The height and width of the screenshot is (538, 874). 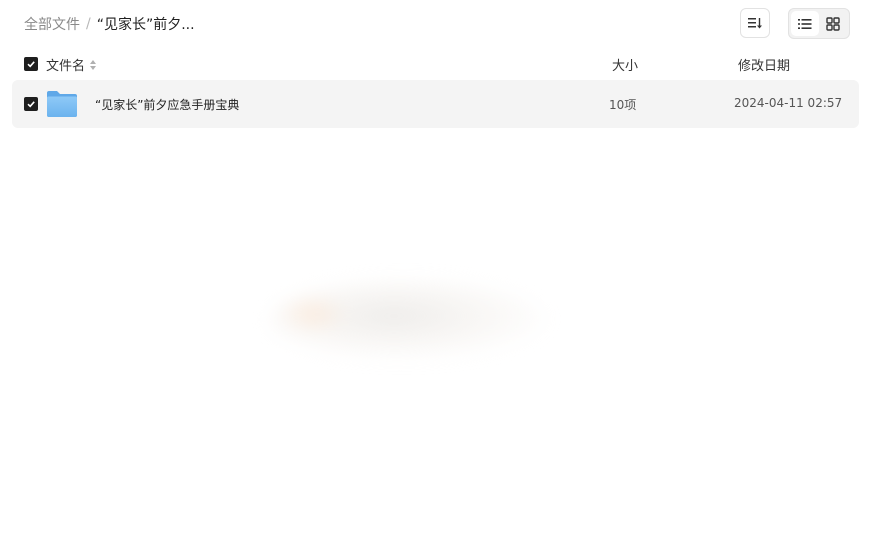 What do you see at coordinates (435, 104) in the screenshot?
I see `table-row: “见家长”前夕应急手册宝典 10项 2024-04-11 02:57` at bounding box center [435, 104].